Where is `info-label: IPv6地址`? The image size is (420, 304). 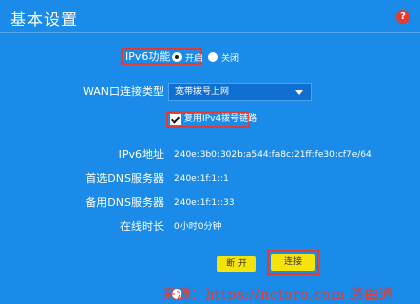 info-label: IPv6地址 is located at coordinates (141, 154).